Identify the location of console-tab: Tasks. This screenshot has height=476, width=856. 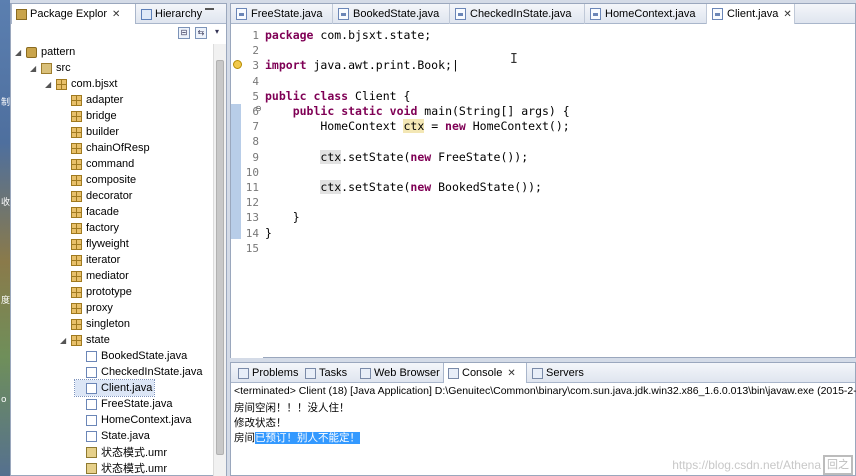
(328, 373).